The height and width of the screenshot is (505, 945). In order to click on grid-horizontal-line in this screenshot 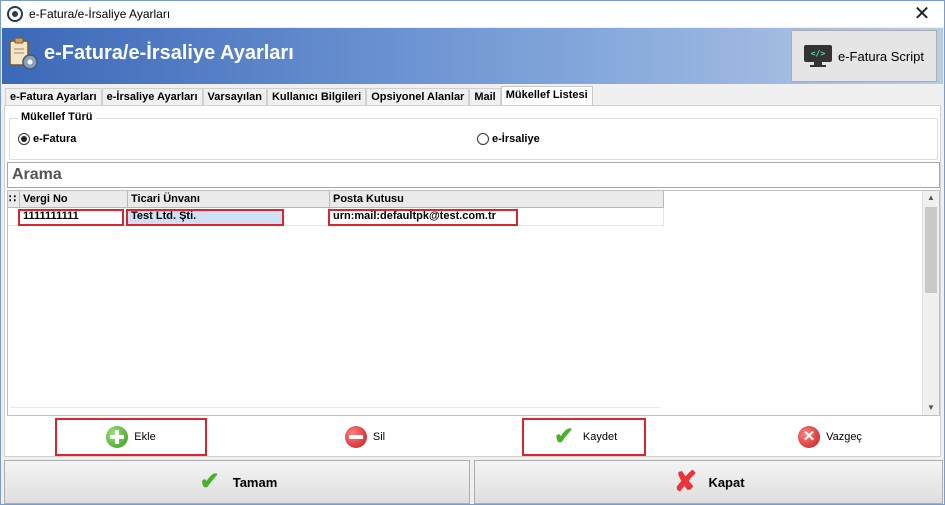, I will do `click(335, 407)`.